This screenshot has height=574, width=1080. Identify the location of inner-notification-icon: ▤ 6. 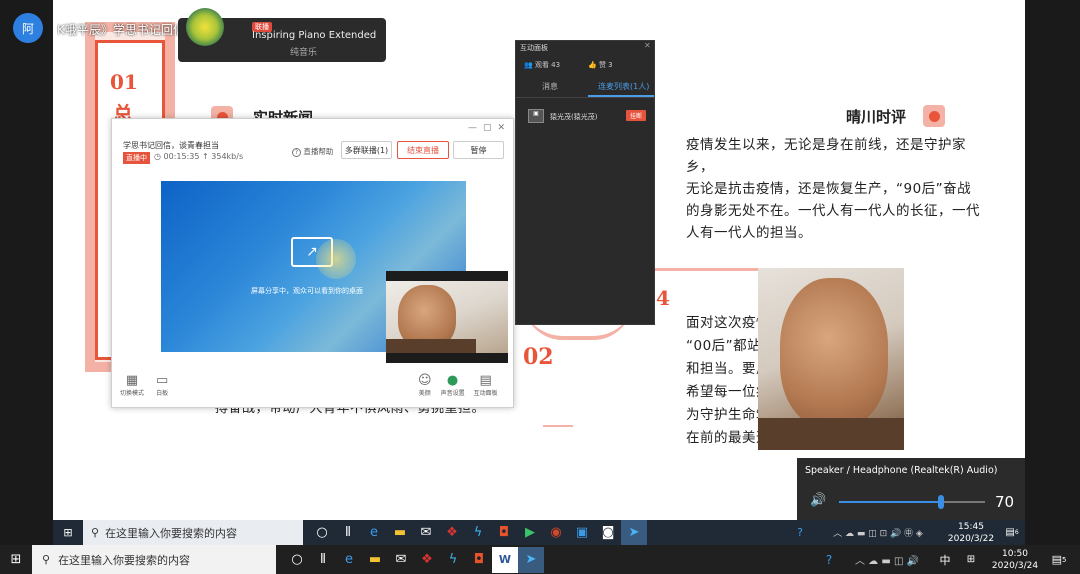
(1012, 533).